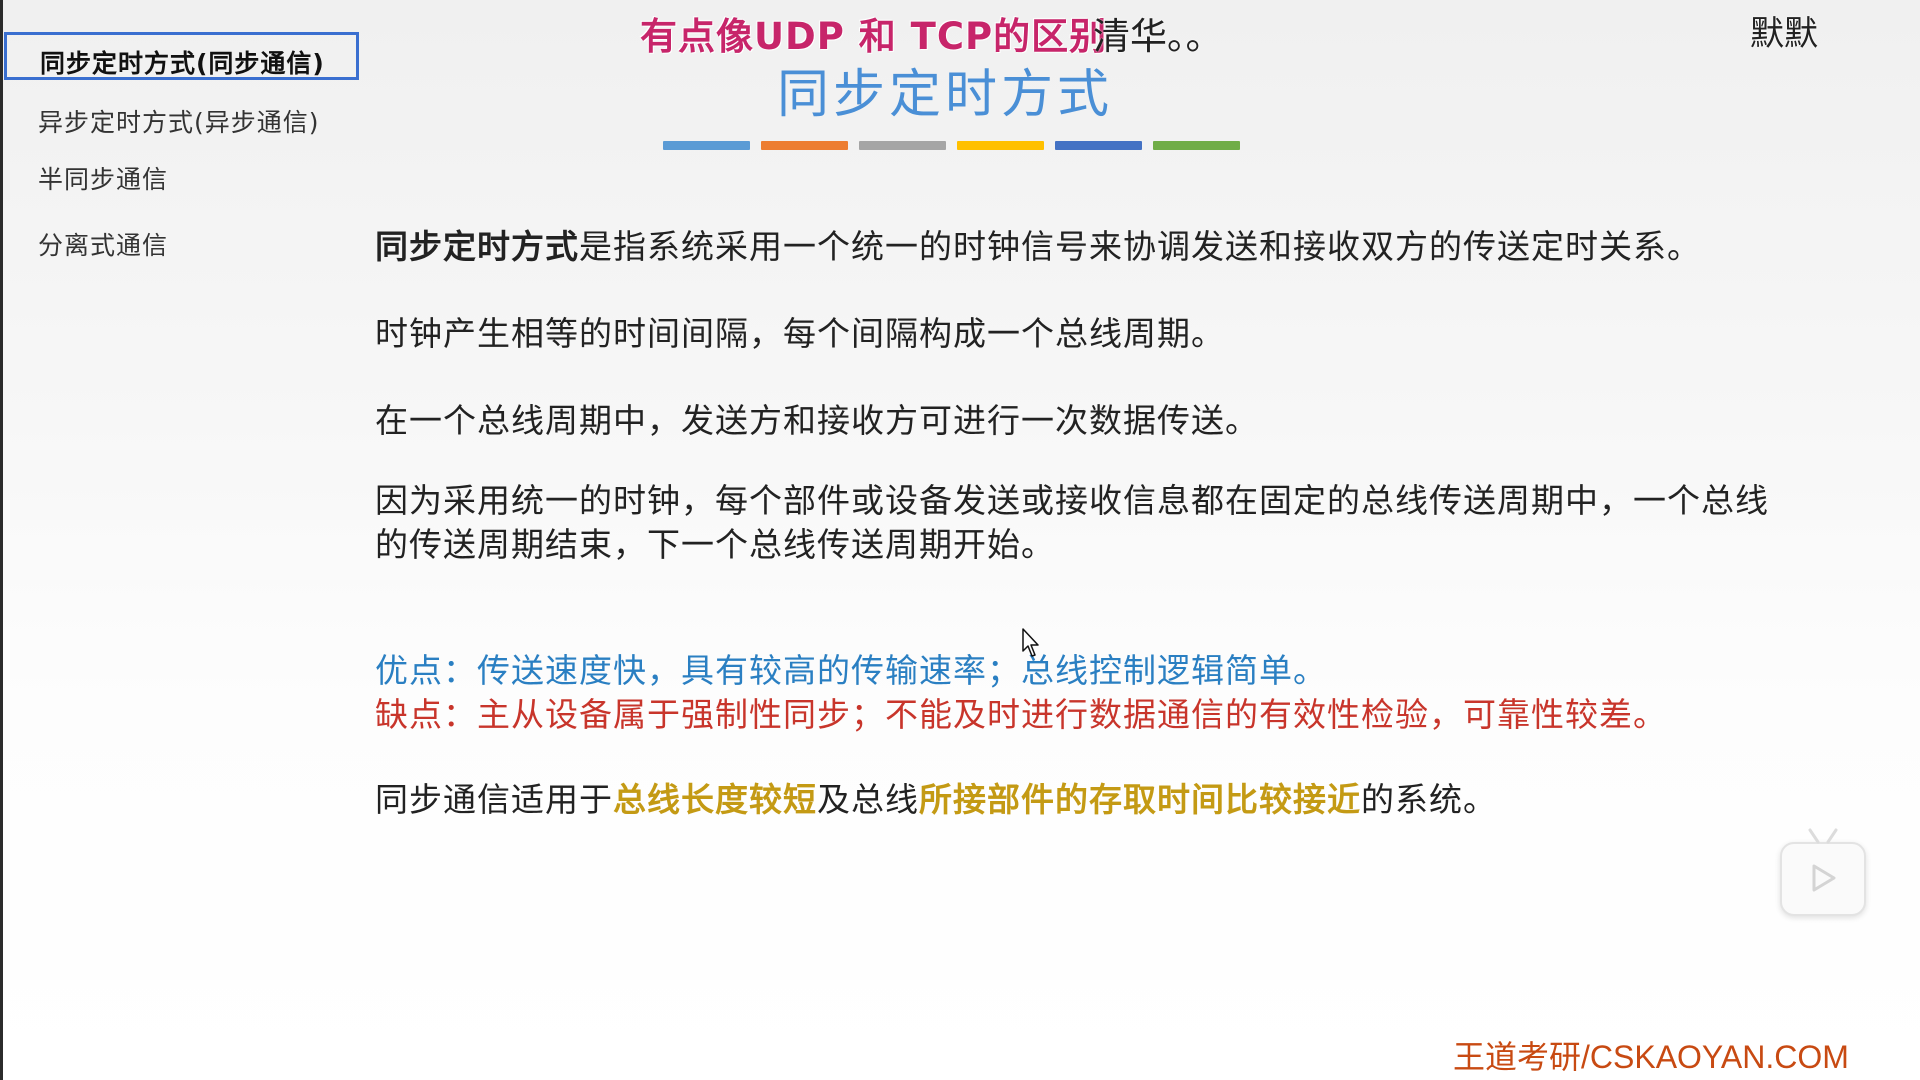  What do you see at coordinates (800, 333) in the screenshot?
I see `bus-cycle-paragraph: 时钟产生相等的时间间隔，每个间隔构成一个总线周期。` at bounding box center [800, 333].